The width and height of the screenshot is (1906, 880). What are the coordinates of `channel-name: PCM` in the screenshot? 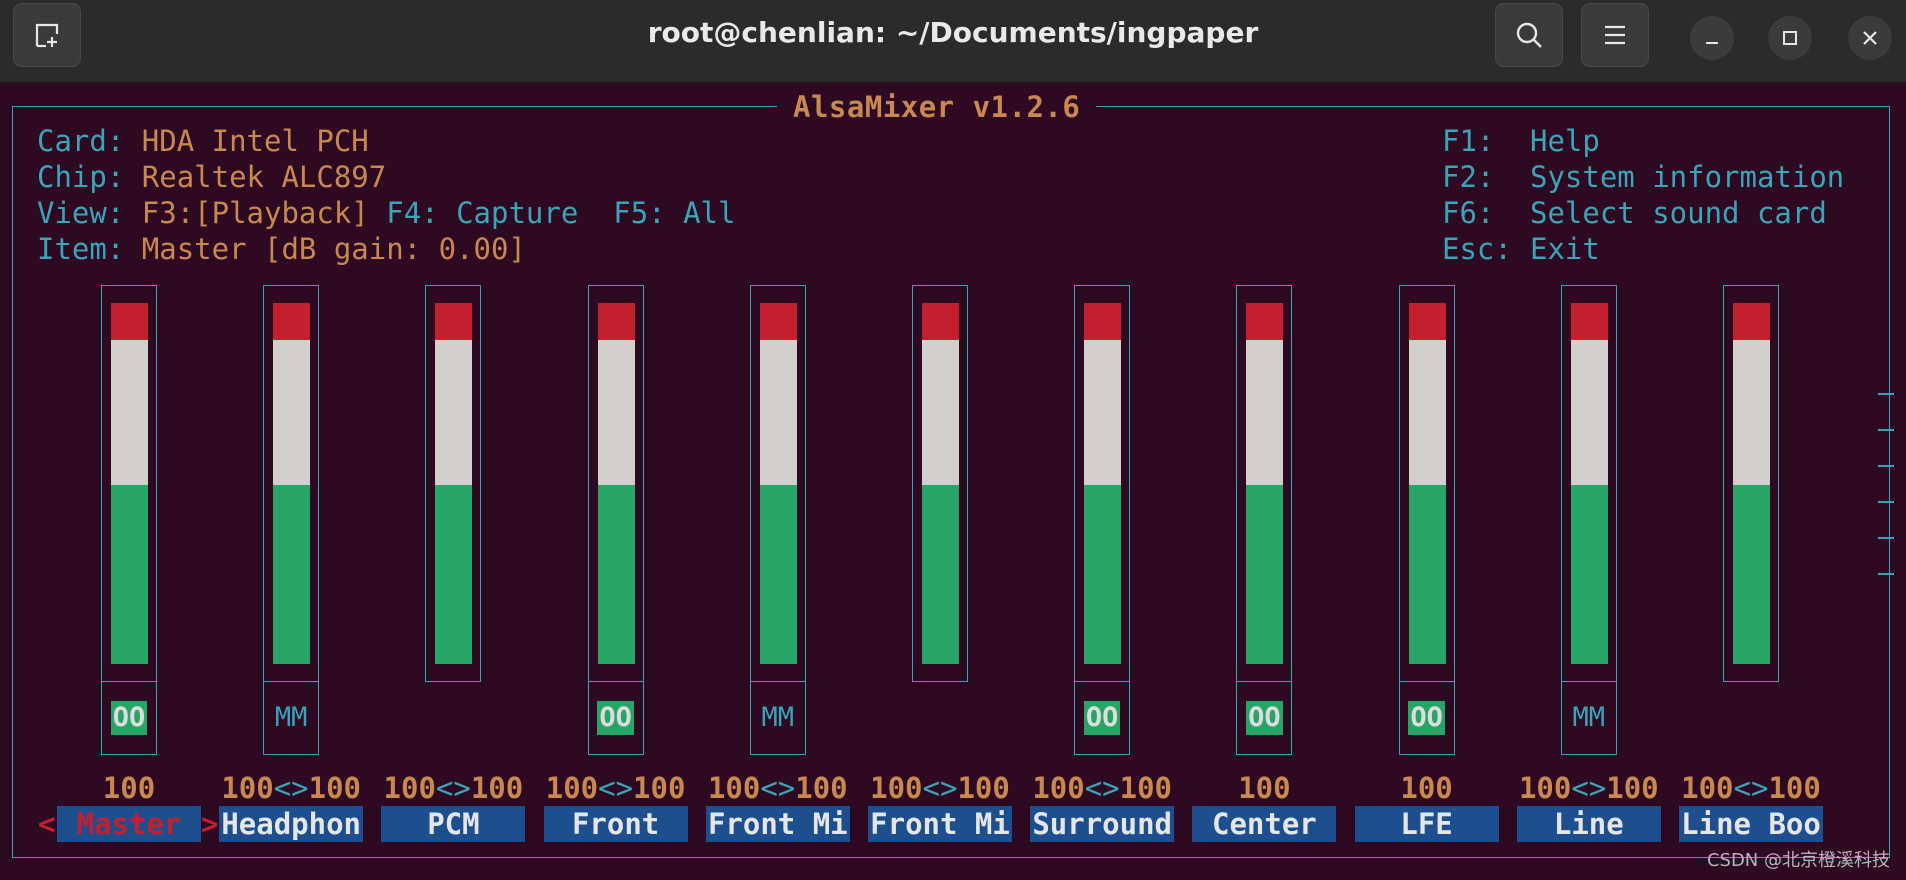 It's located at (453, 824).